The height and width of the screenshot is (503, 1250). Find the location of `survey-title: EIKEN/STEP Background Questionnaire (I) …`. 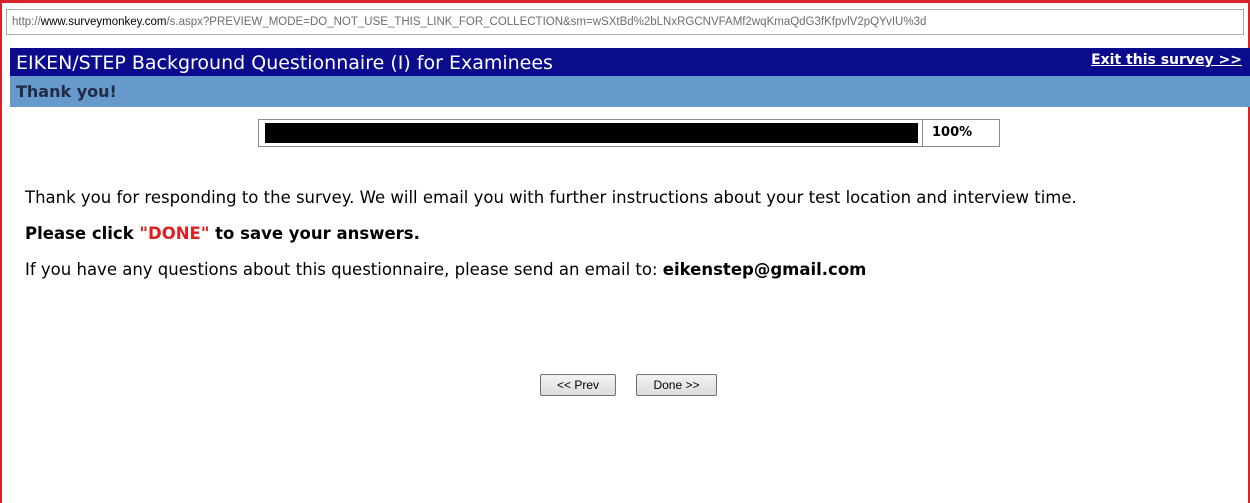

survey-title: EIKEN/STEP Background Questionnaire (I) … is located at coordinates (284, 63).